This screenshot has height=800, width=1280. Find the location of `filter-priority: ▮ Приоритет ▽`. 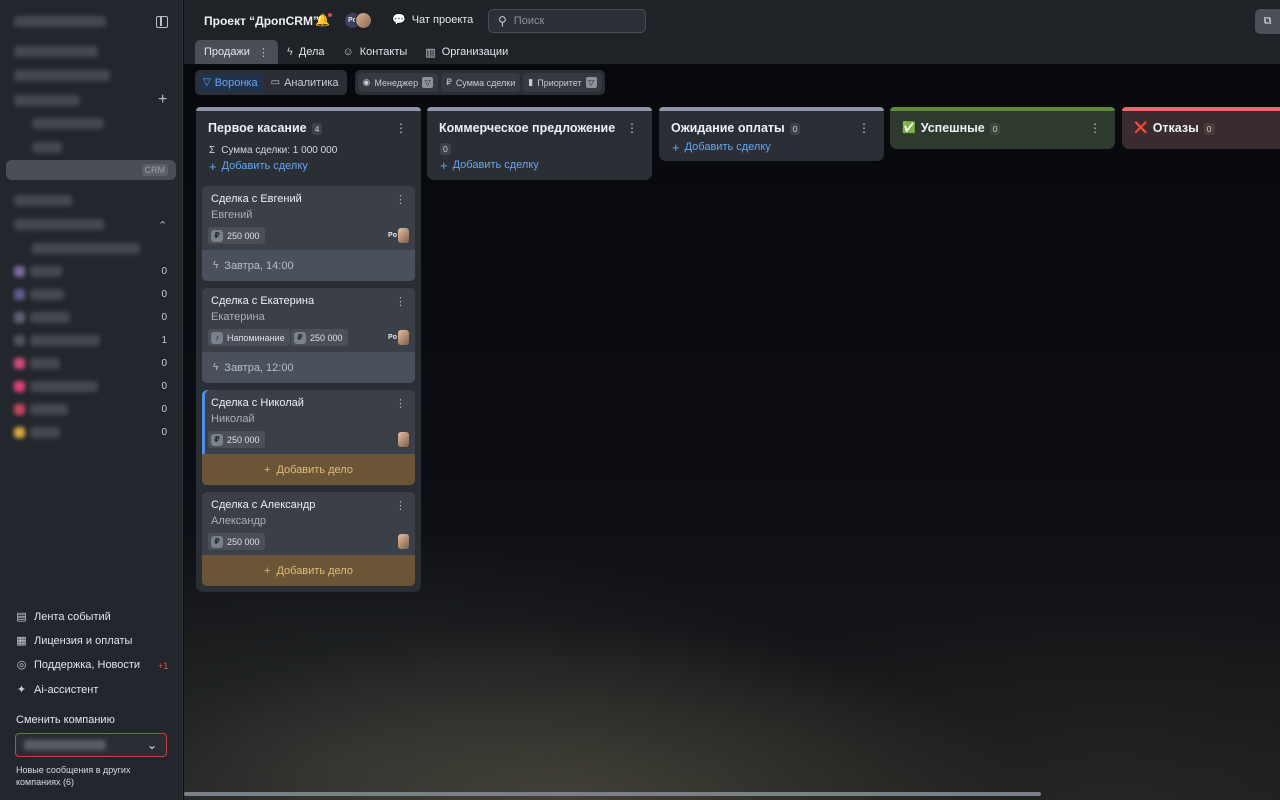

filter-priority: ▮ Приоритет ▽ is located at coordinates (562, 82).